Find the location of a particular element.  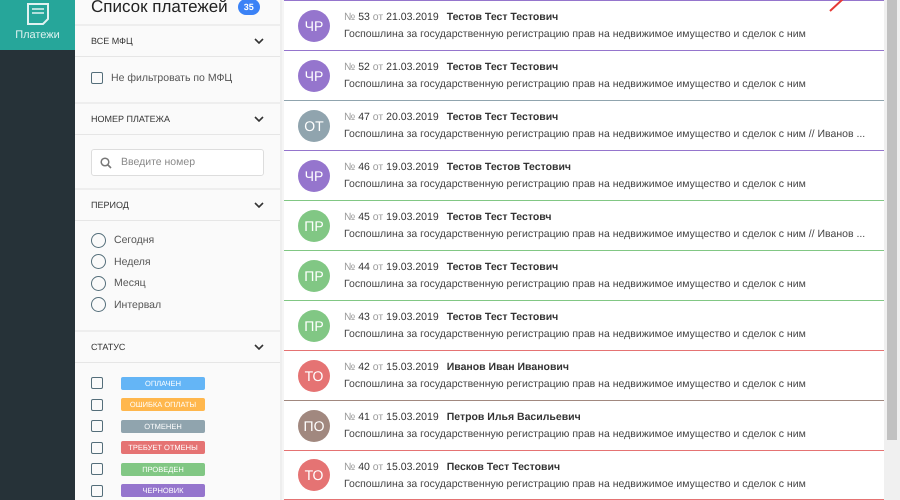

payment-meta: № 53 от 21.03.2019 is located at coordinates (391, 17).